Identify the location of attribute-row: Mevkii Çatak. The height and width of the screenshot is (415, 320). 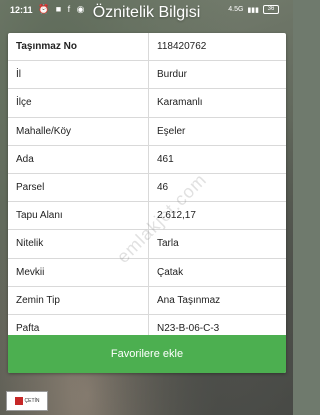
(147, 272).